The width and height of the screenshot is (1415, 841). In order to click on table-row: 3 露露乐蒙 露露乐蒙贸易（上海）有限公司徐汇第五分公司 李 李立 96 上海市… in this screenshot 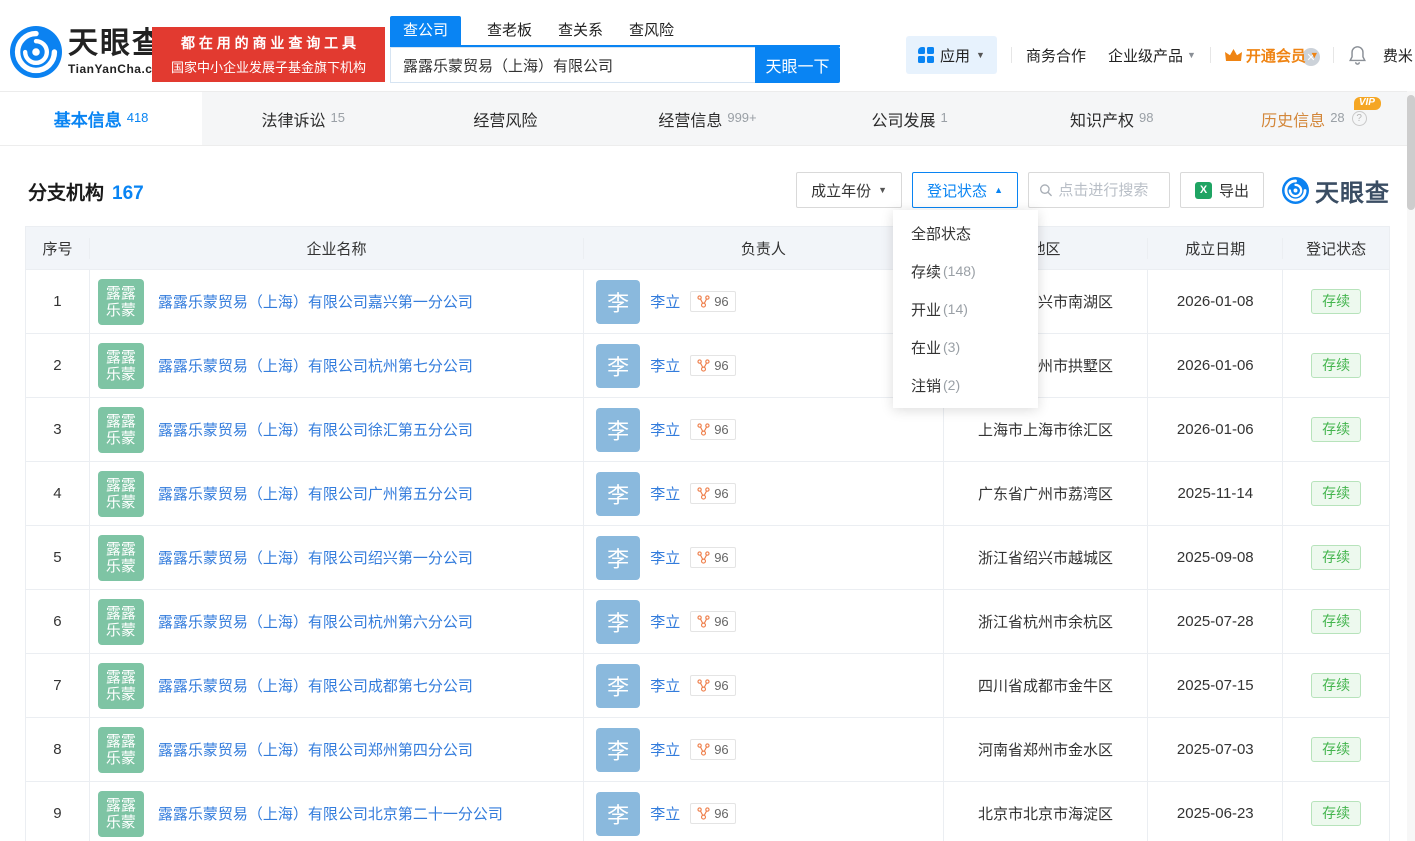, I will do `click(707, 429)`.